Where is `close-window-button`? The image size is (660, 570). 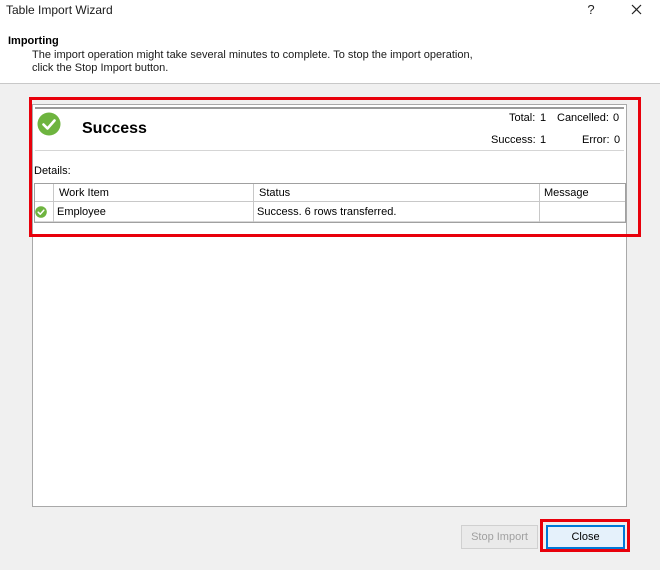 close-window-button is located at coordinates (637, 11).